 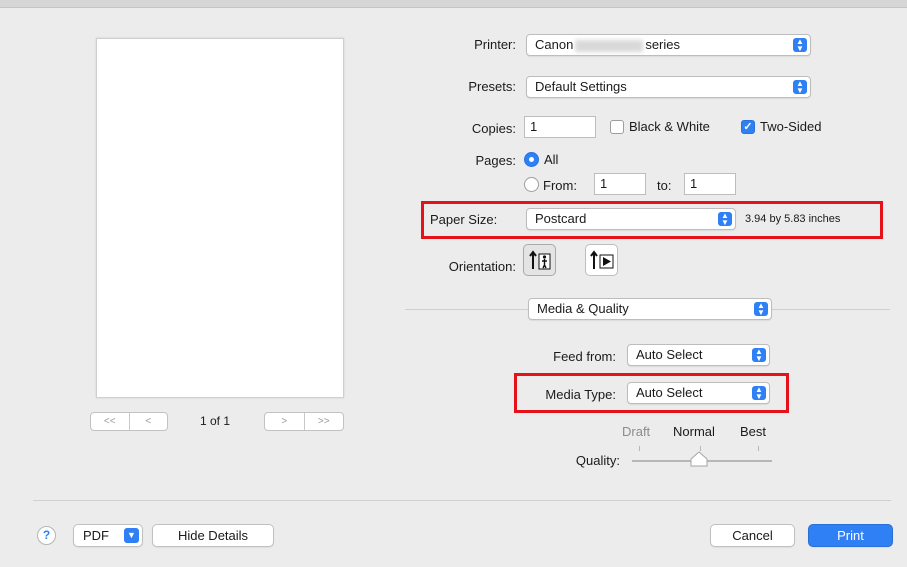 I want to click on presets-value: Default Settings, so click(x=581, y=86).